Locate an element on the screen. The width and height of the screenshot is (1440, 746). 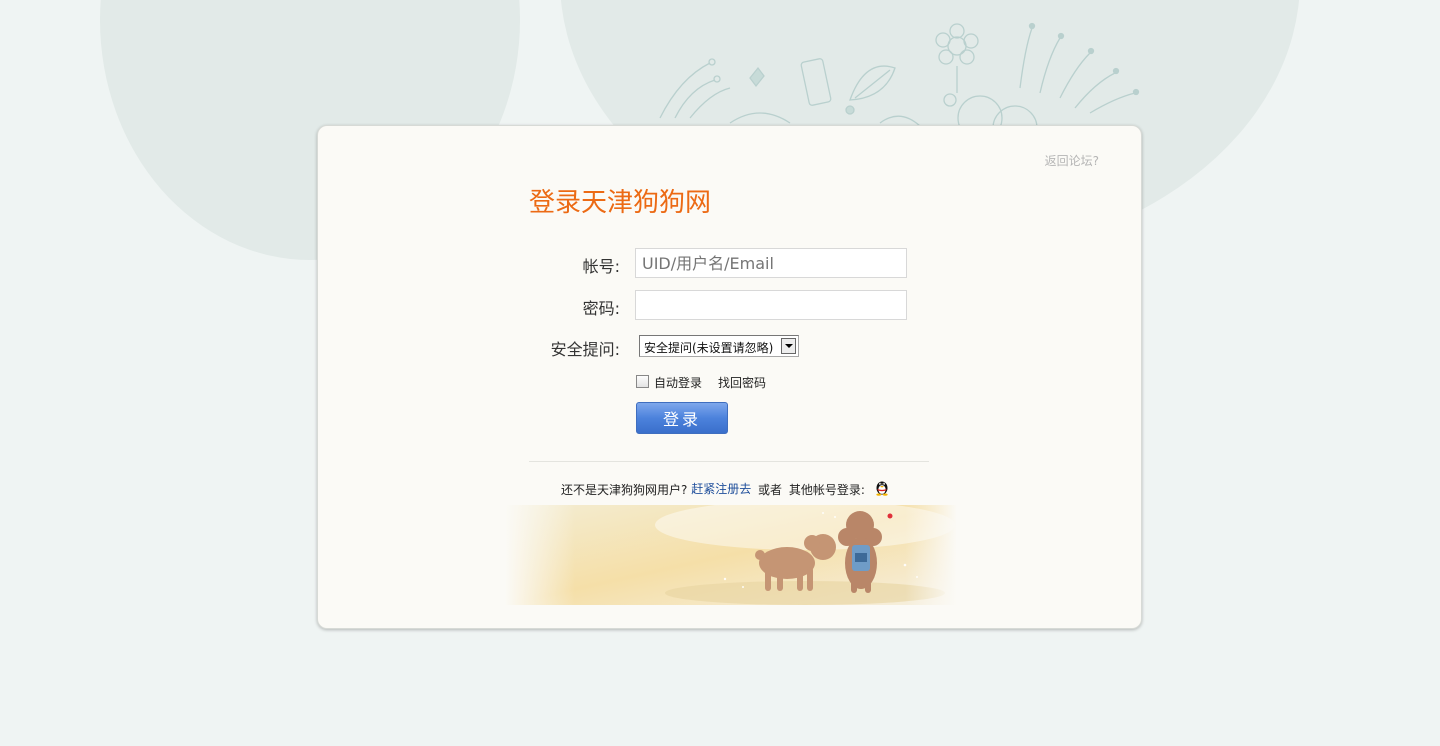
security-question-selected: 安全提问(未设置请忽略) is located at coordinates (709, 348).